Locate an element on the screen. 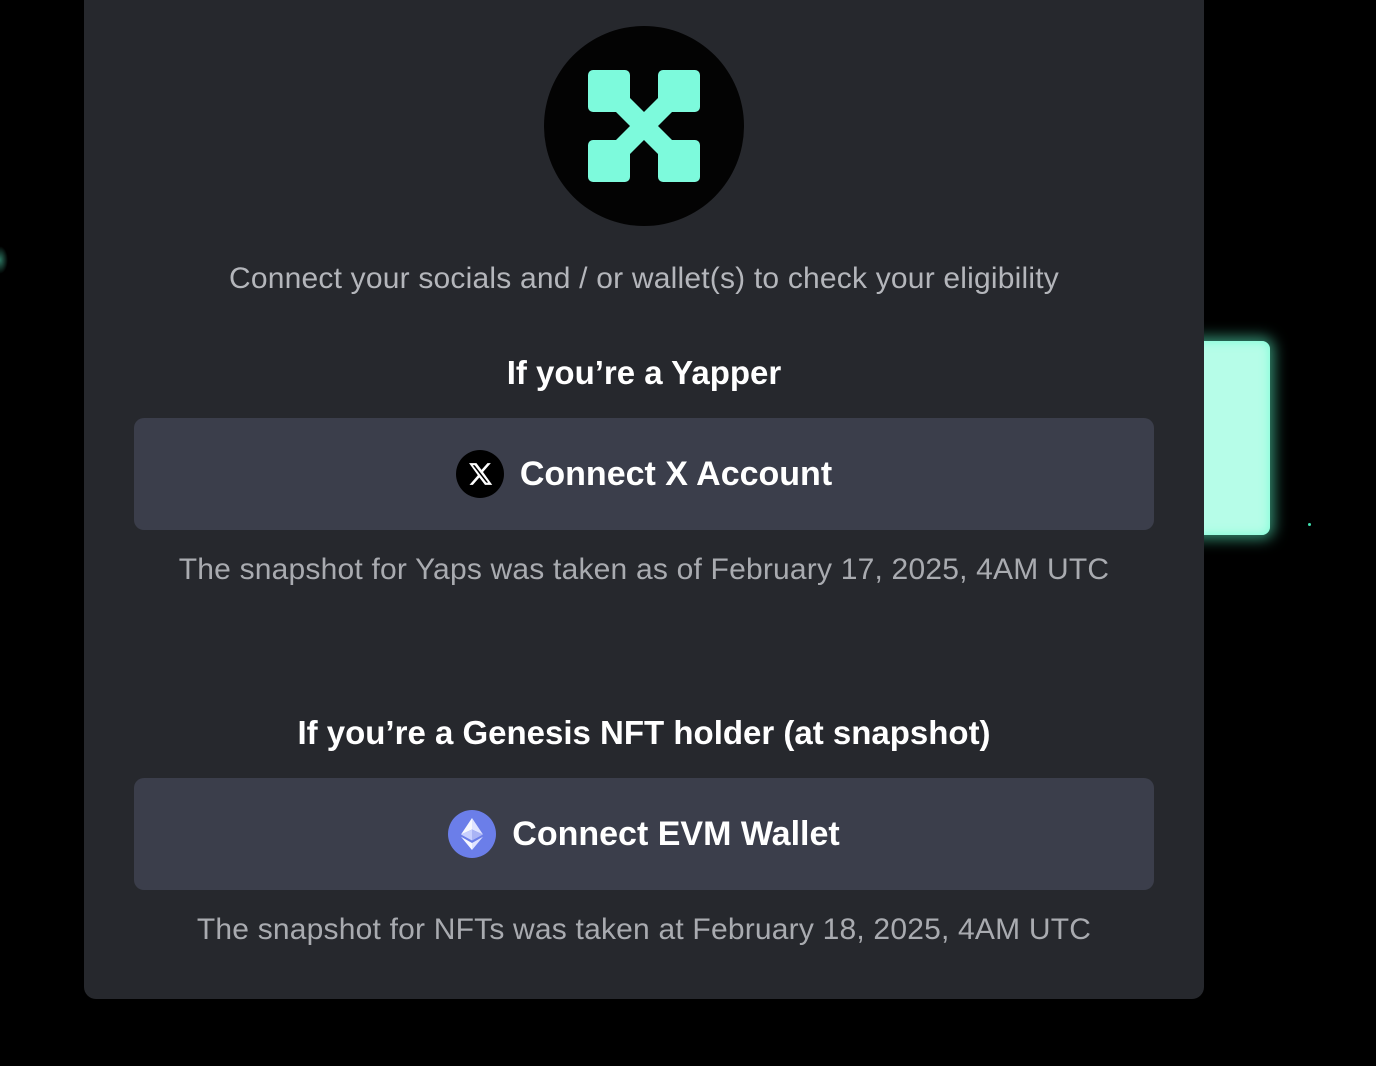 Image resolution: width=1376 pixels, height=1066 pixels. connect-x-account-label: Connect X Account is located at coordinates (676, 473).